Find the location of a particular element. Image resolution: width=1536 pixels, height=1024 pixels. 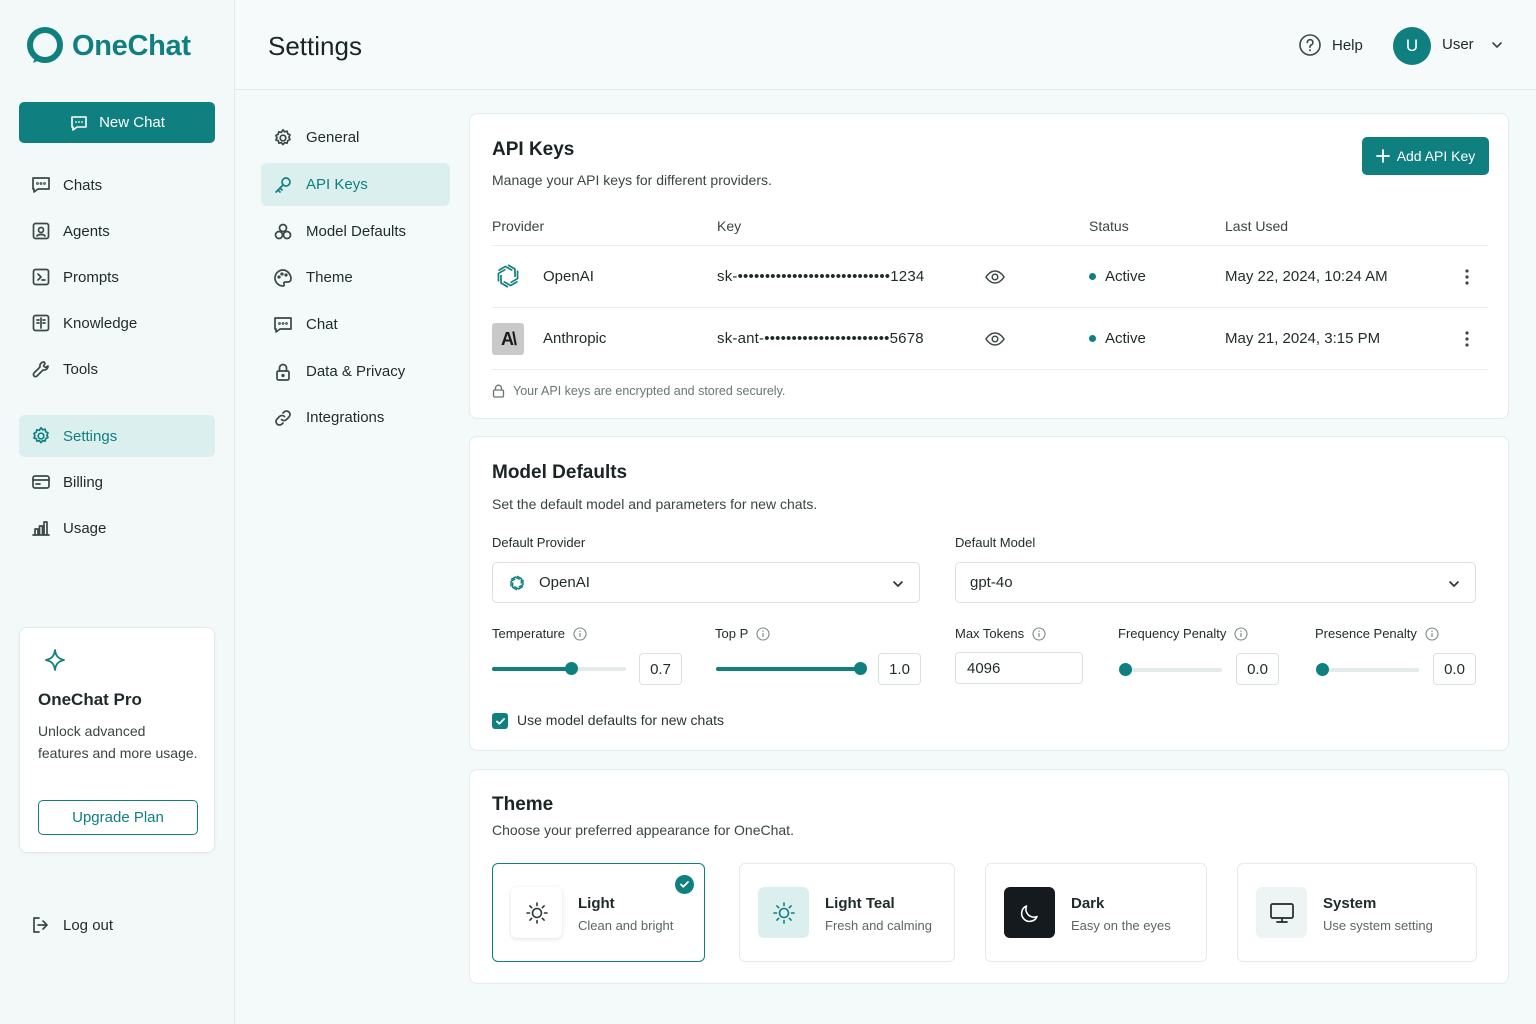

gear-icon is located at coordinates (41, 435).